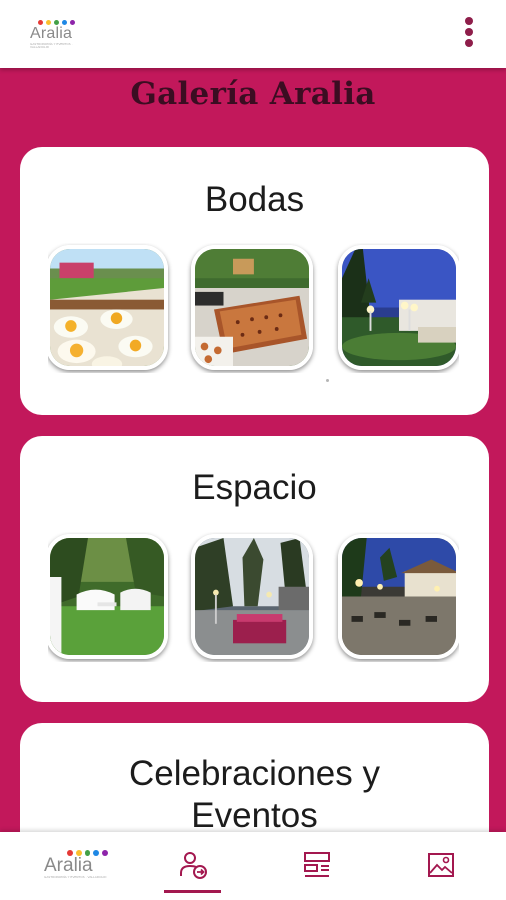  I want to click on section-title: Celebraciones y Eventos, so click(254, 793).